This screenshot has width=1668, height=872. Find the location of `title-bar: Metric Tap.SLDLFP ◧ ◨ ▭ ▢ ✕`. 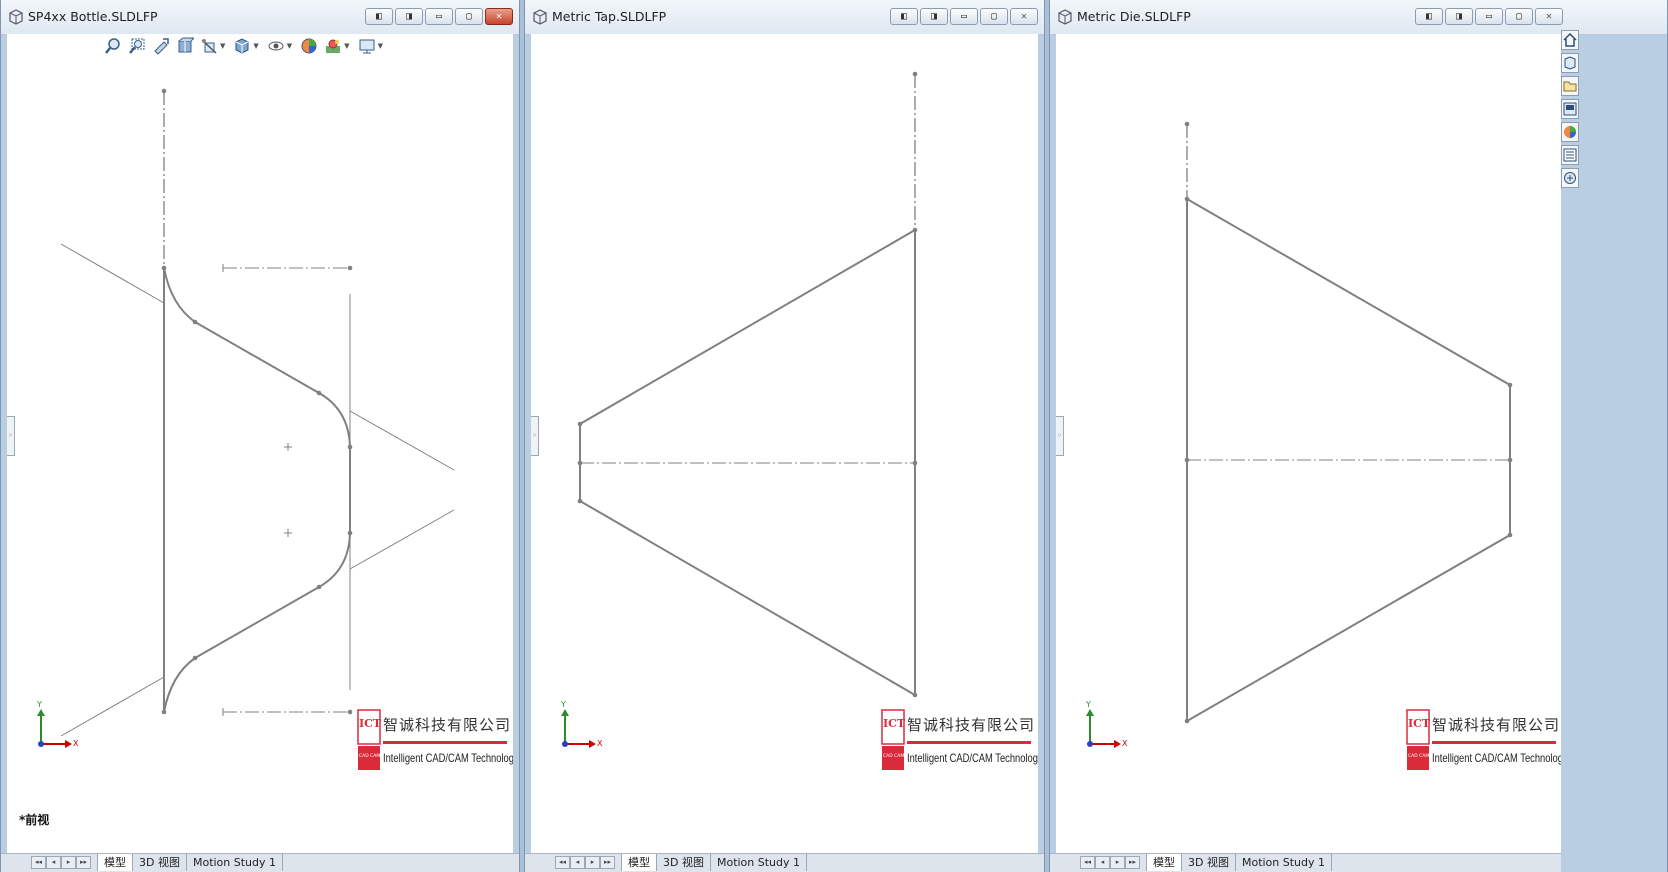

title-bar: Metric Tap.SLDLFP ◧ ◨ ▭ ▢ ✕ is located at coordinates (784, 17).